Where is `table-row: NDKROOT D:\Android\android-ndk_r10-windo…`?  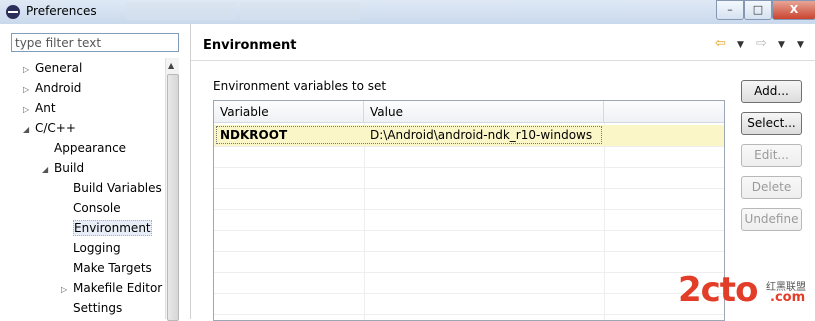 table-row: NDKROOT D:\Android\android-ndk_r10-windo… is located at coordinates (469, 136).